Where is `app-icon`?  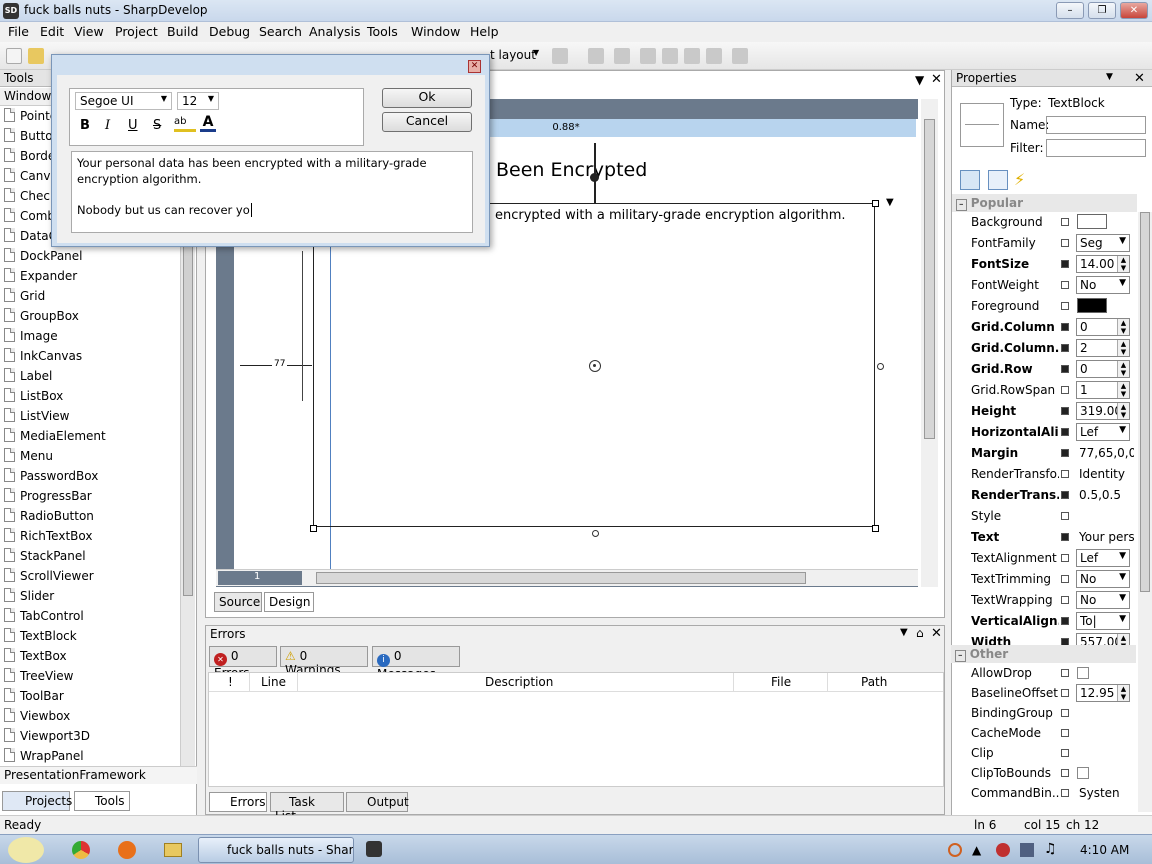
app-icon is located at coordinates (374, 849).